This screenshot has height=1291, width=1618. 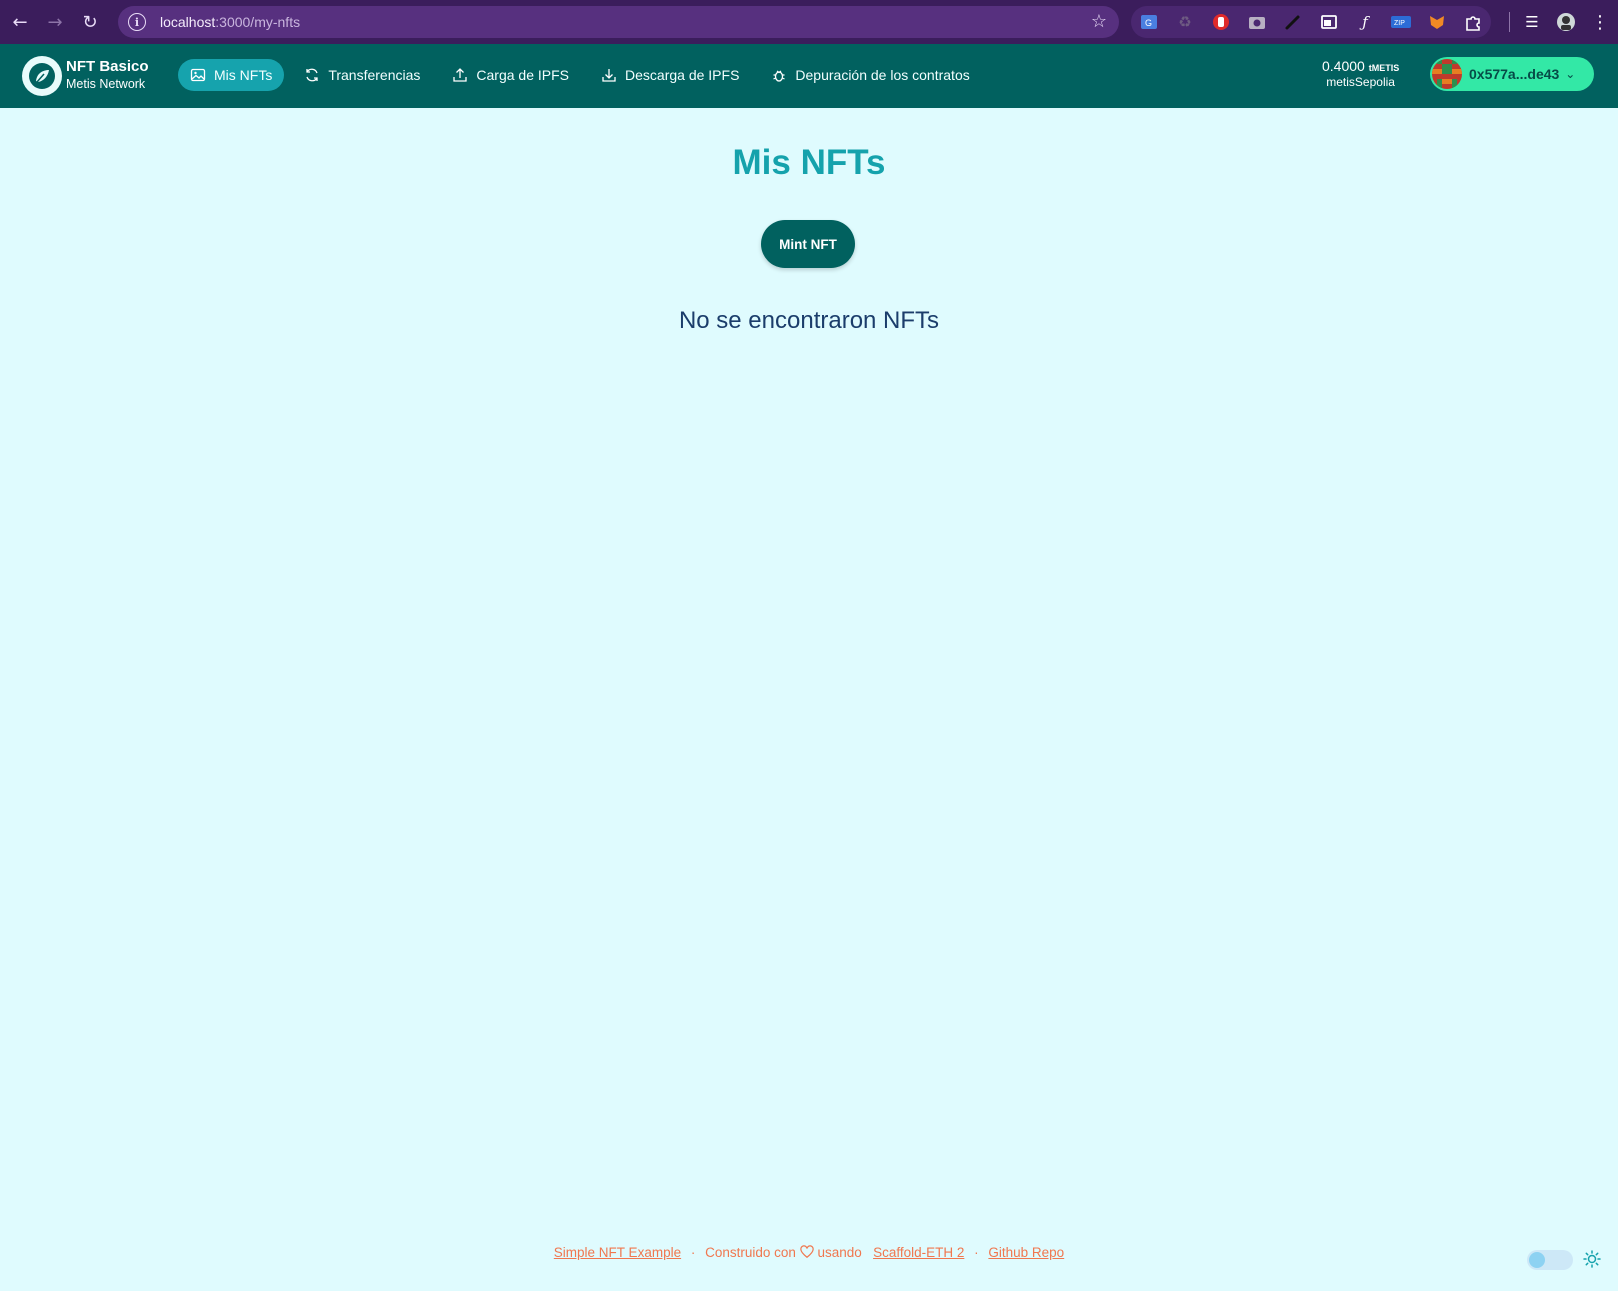 I want to click on footer-built-with: Construido con, so click(x=750, y=1252).